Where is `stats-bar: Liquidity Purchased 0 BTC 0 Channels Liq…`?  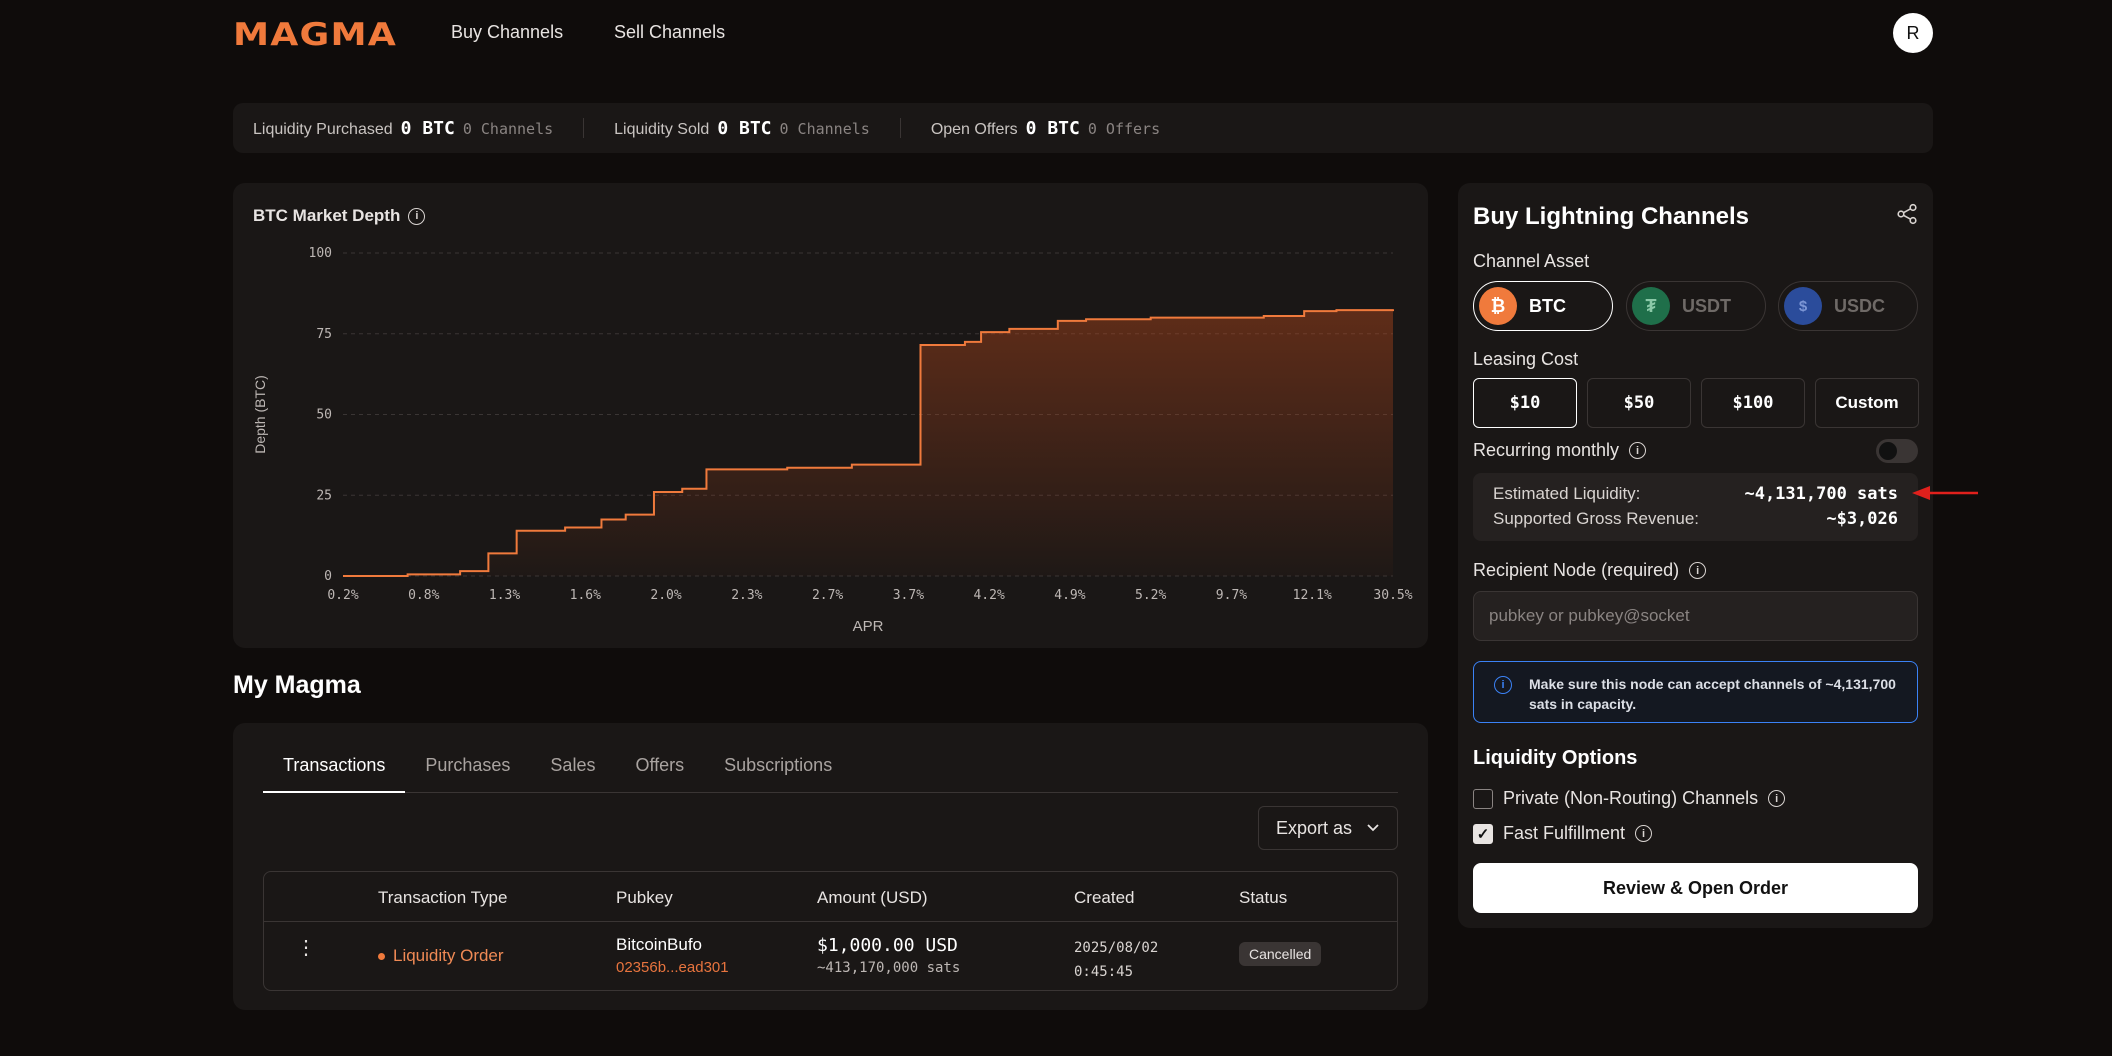 stats-bar: Liquidity Purchased 0 BTC 0 Channels Liq… is located at coordinates (1083, 128).